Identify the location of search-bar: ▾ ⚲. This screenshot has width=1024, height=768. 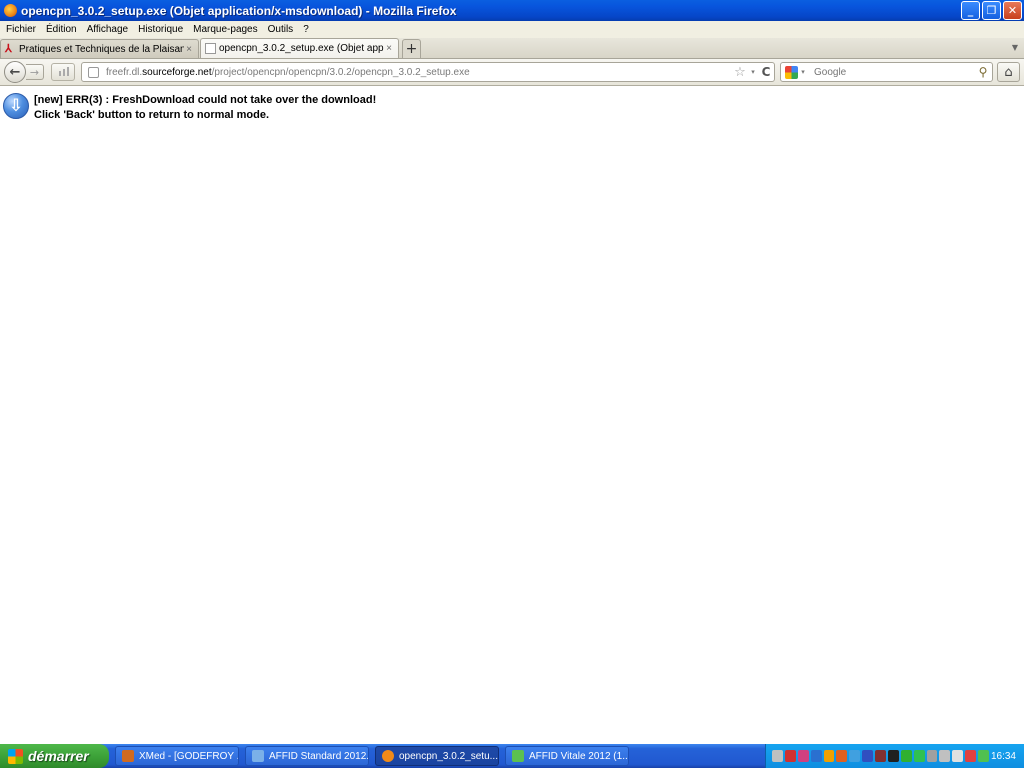
(886, 72).